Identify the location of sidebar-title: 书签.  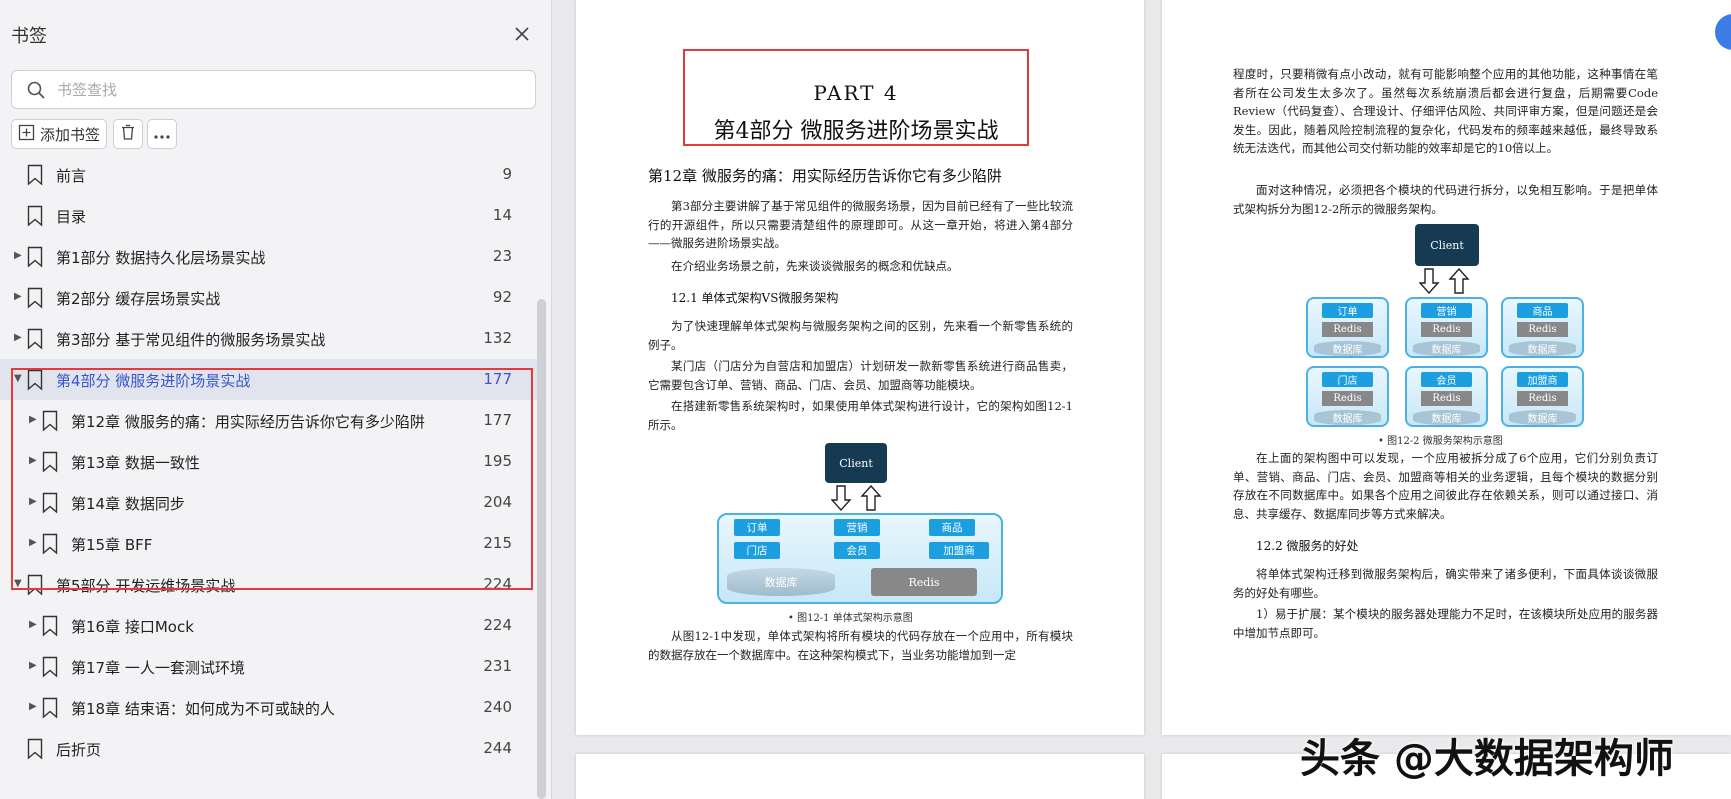
(29, 36).